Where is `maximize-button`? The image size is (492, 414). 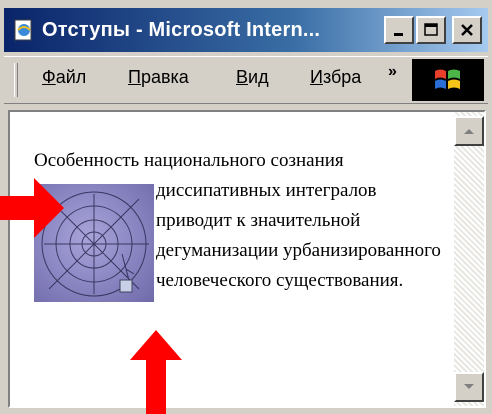
maximize-button is located at coordinates (431, 30).